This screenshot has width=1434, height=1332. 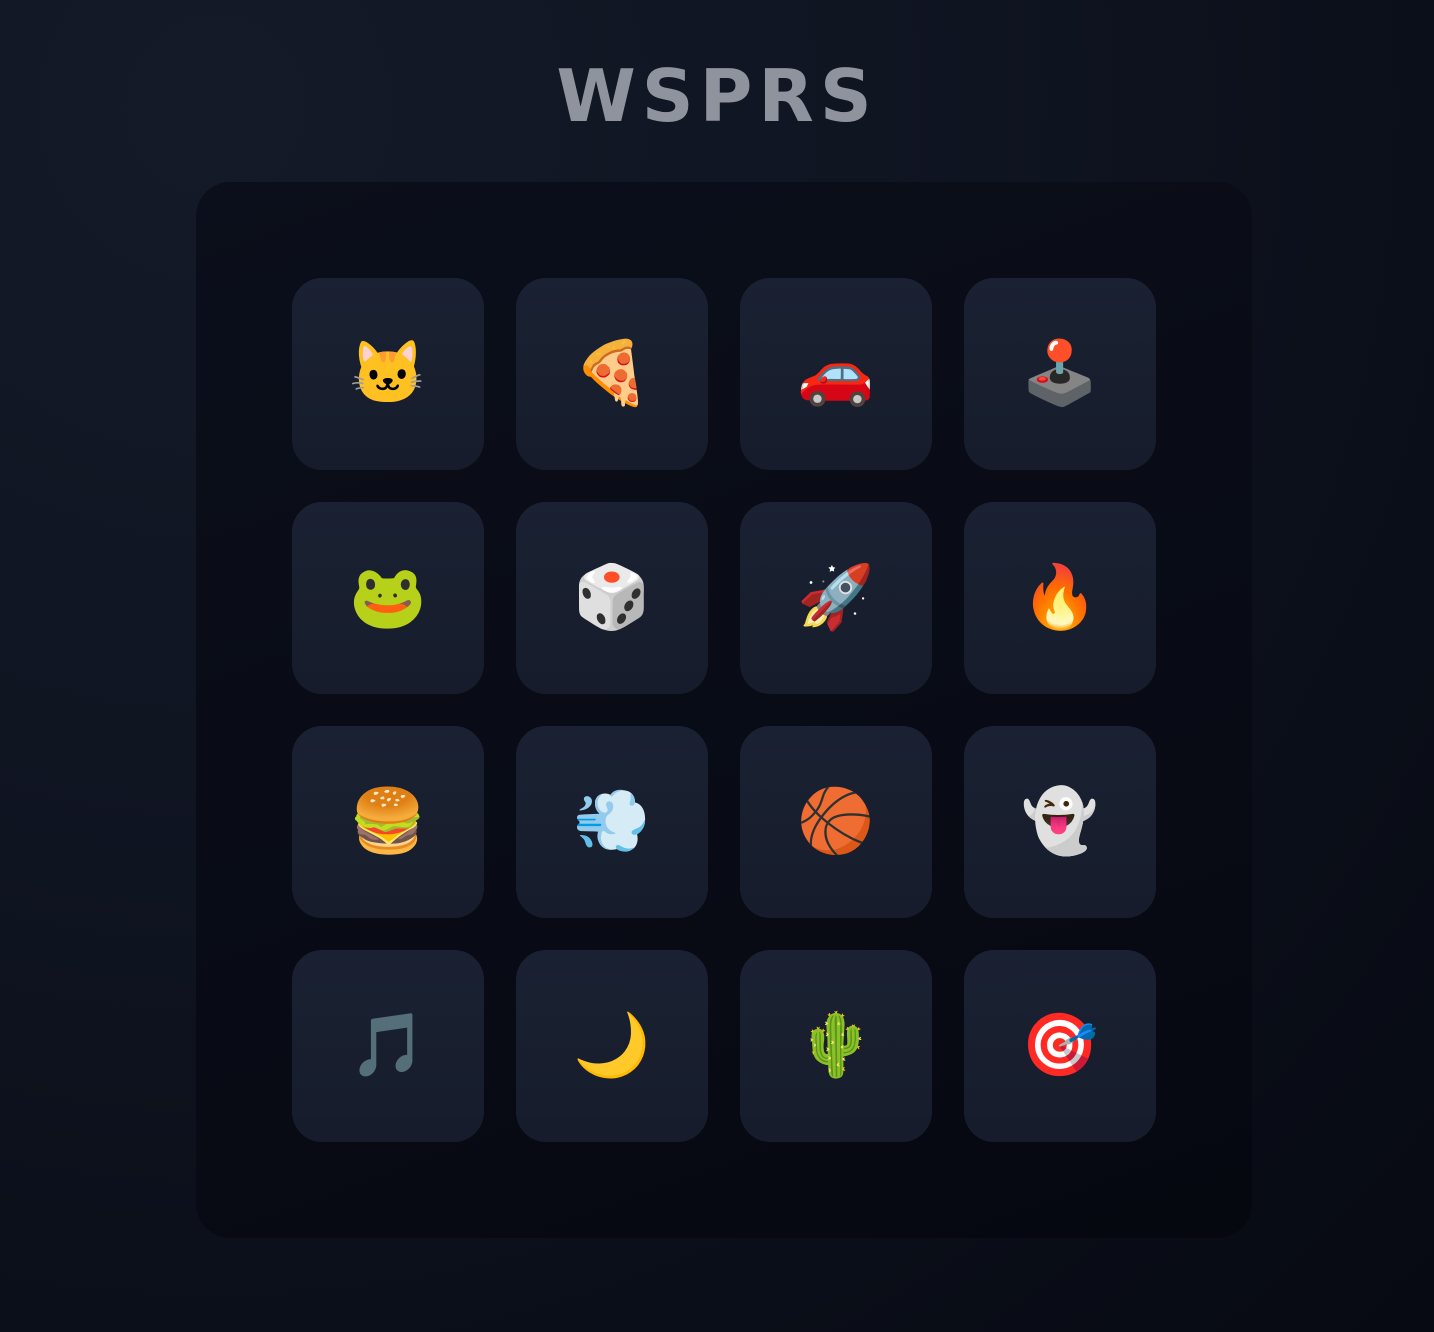 I want to click on dash-smoke-icon: 💨, so click(x=612, y=821).